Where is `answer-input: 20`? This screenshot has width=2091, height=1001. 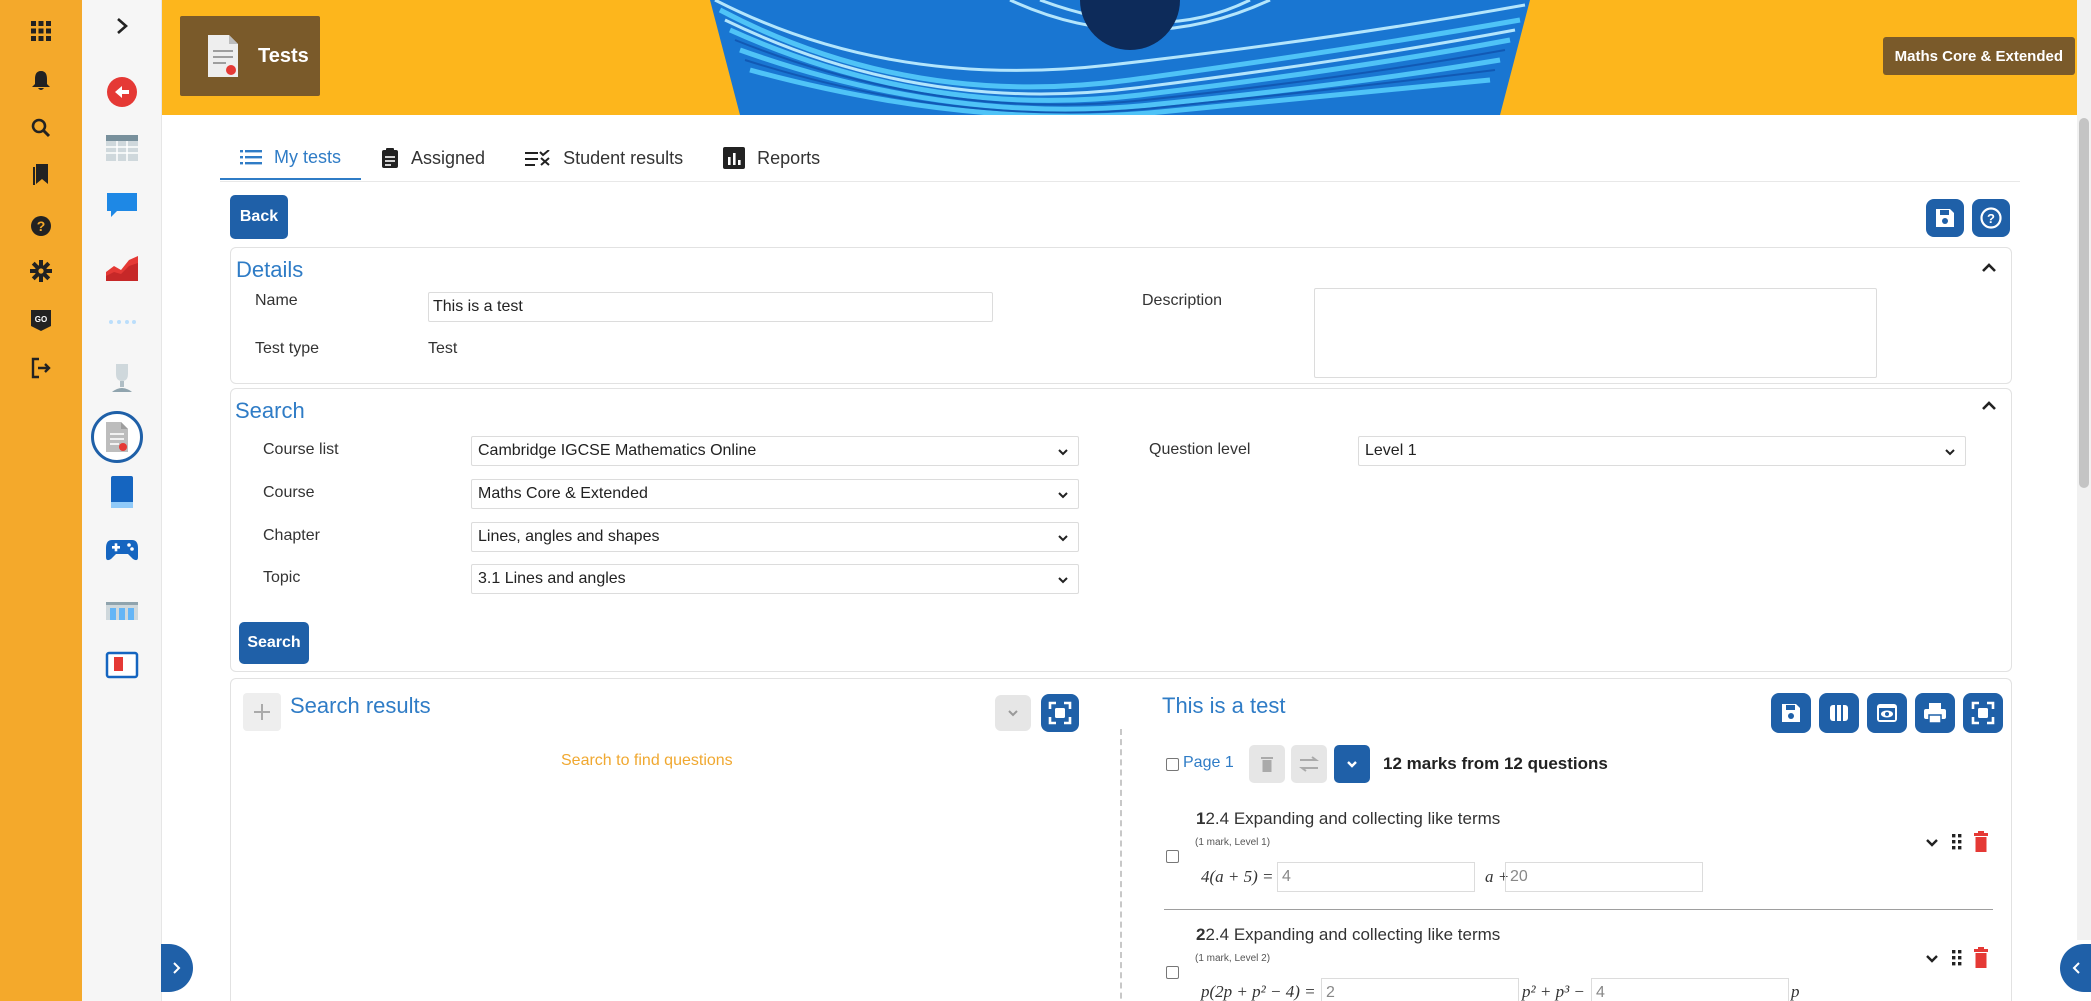 answer-input: 20 is located at coordinates (1604, 877).